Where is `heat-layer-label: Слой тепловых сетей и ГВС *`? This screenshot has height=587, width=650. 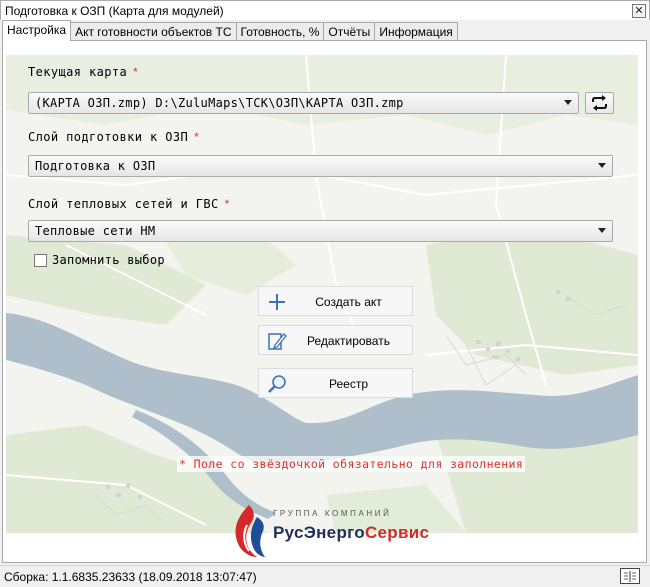
heat-layer-label: Слой тепловых сетей и ГВС * is located at coordinates (129, 204).